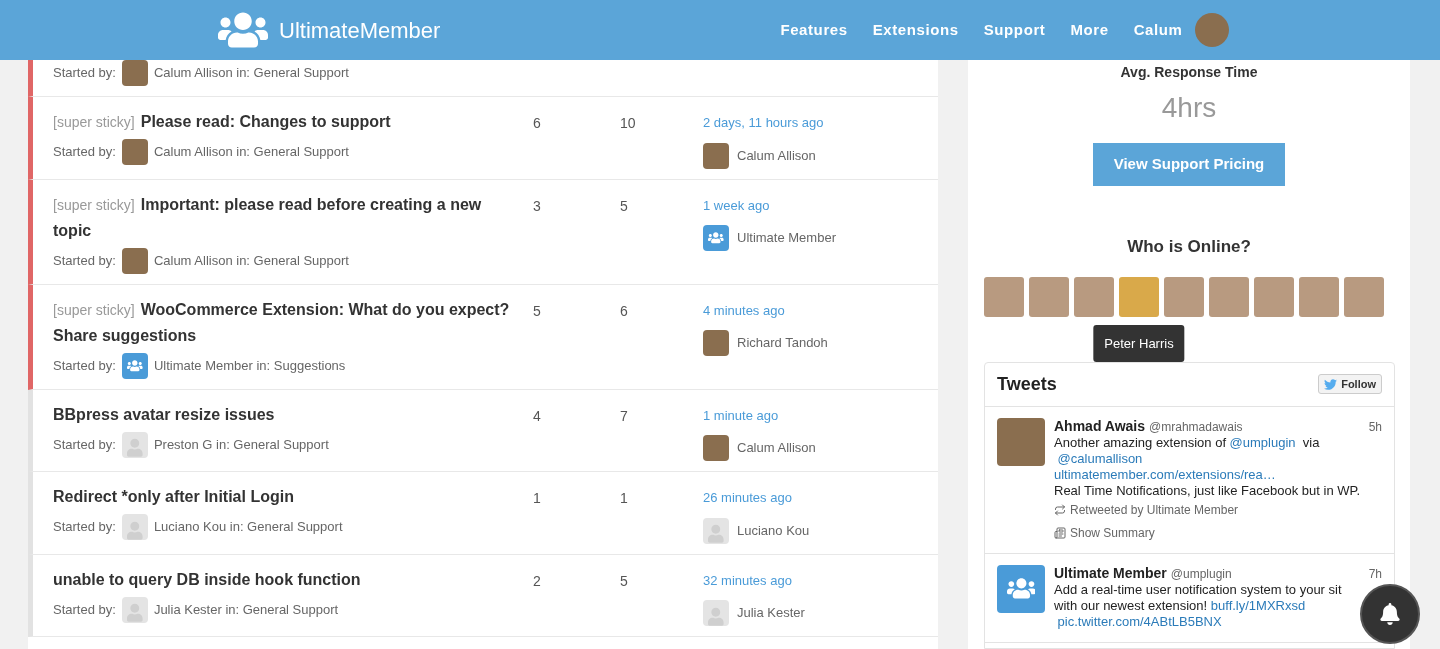 This screenshot has height=649, width=1440. Describe the element at coordinates (537, 123) in the screenshot. I see `voice-count: 6` at that location.